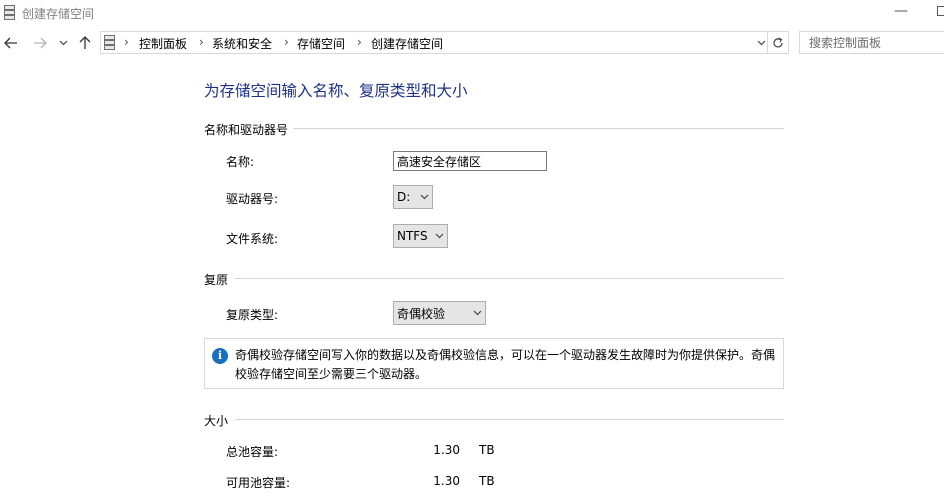 The height and width of the screenshot is (501, 944). What do you see at coordinates (252, 452) in the screenshot?
I see `total-capacity-label: 总池容量:` at bounding box center [252, 452].